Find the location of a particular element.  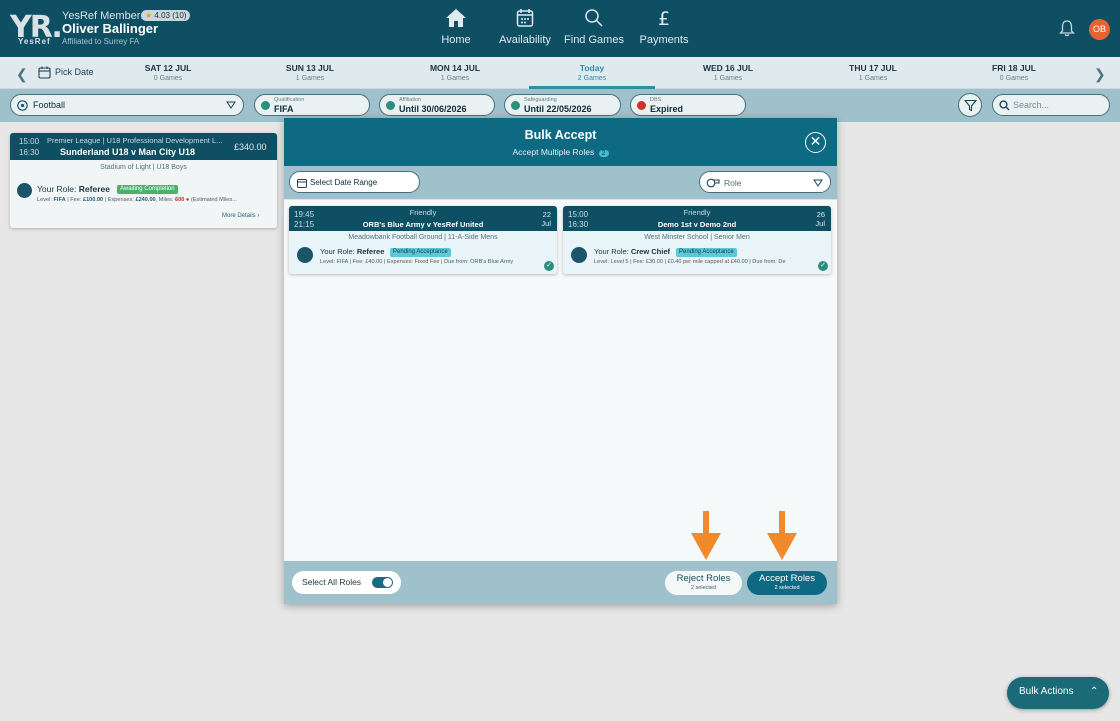

nav-home: Home is located at coordinates (456, 27).